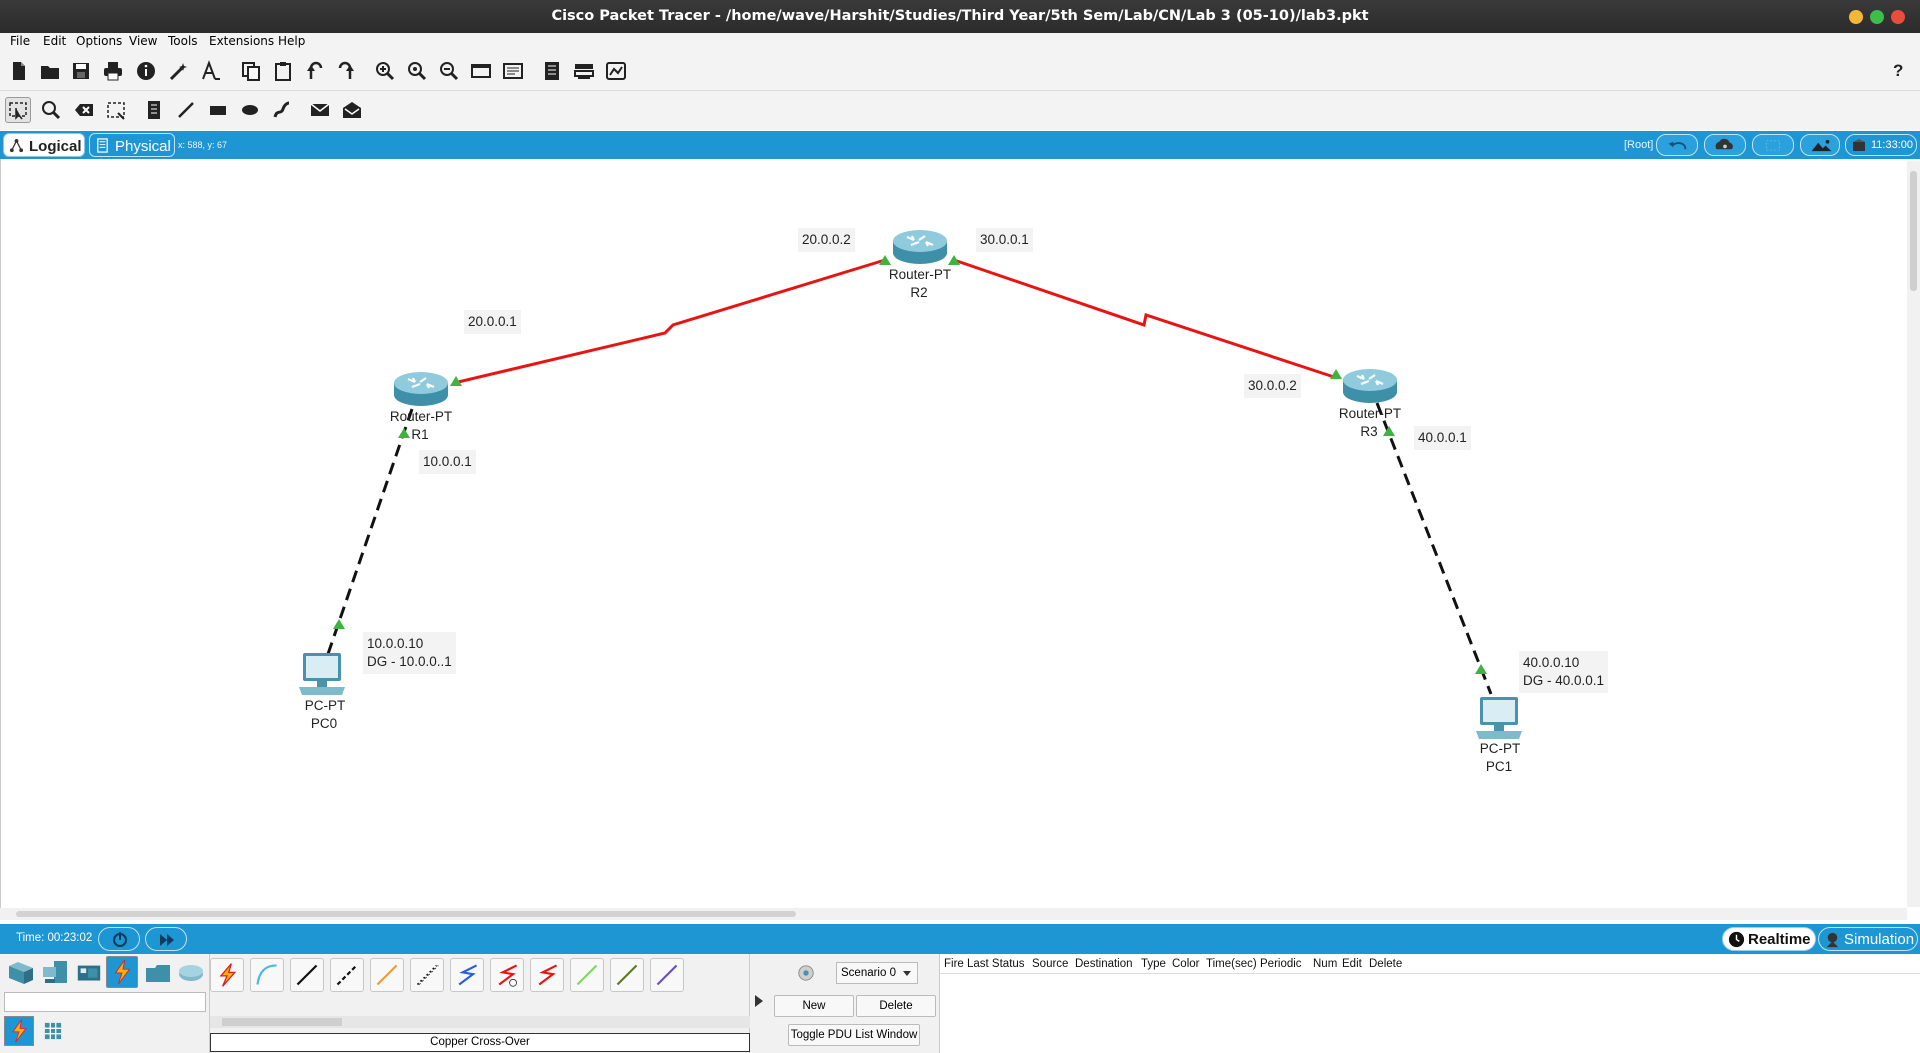 Image resolution: width=1920 pixels, height=1053 pixels. Describe the element at coordinates (179, 71) in the screenshot. I see `wizard-icon` at that location.